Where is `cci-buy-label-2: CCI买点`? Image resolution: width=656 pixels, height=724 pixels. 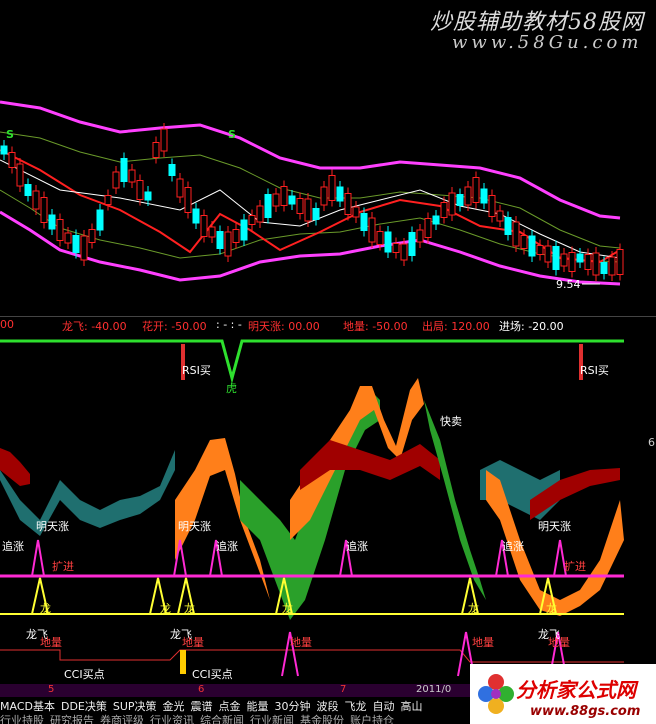 cci-buy-label-2: CCI买点 is located at coordinates (212, 674).